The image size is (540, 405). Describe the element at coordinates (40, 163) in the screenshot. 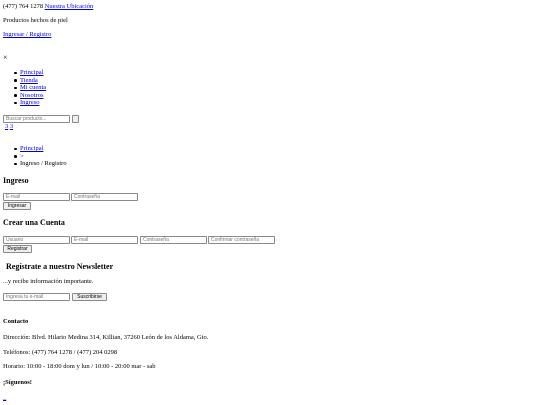

I see `breadcrumb-item-current: Ingreso / Registro` at that location.